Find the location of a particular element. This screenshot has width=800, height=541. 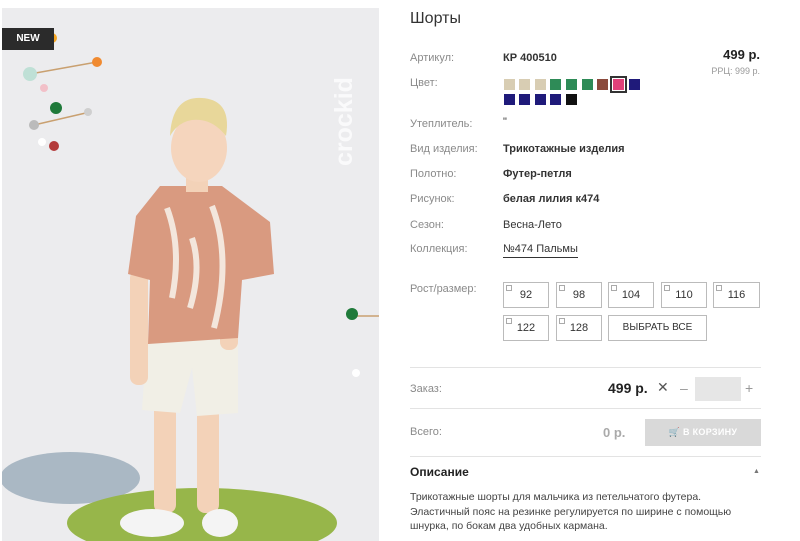

description-toggle: Описание is located at coordinates (439, 472).